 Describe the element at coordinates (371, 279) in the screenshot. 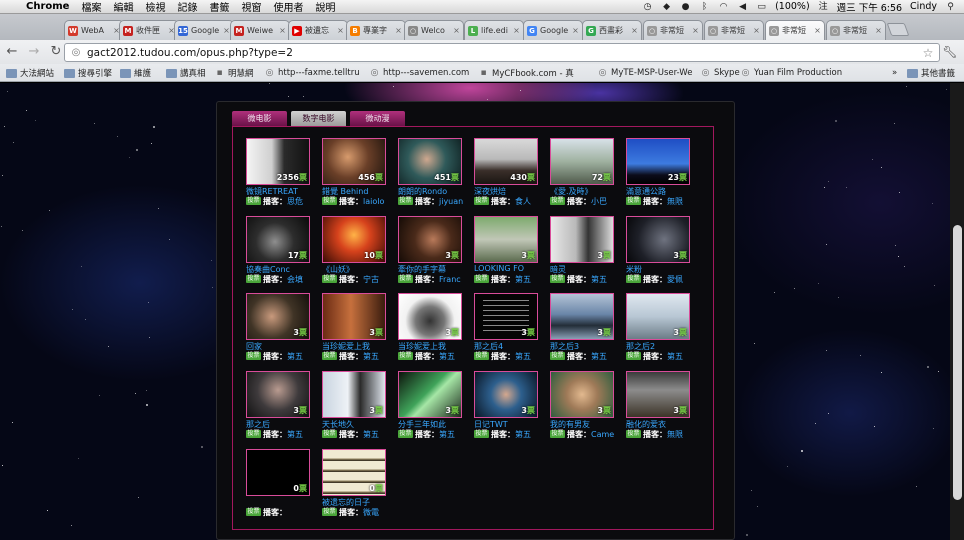

I see `uploader-name-link: 宁古` at that location.